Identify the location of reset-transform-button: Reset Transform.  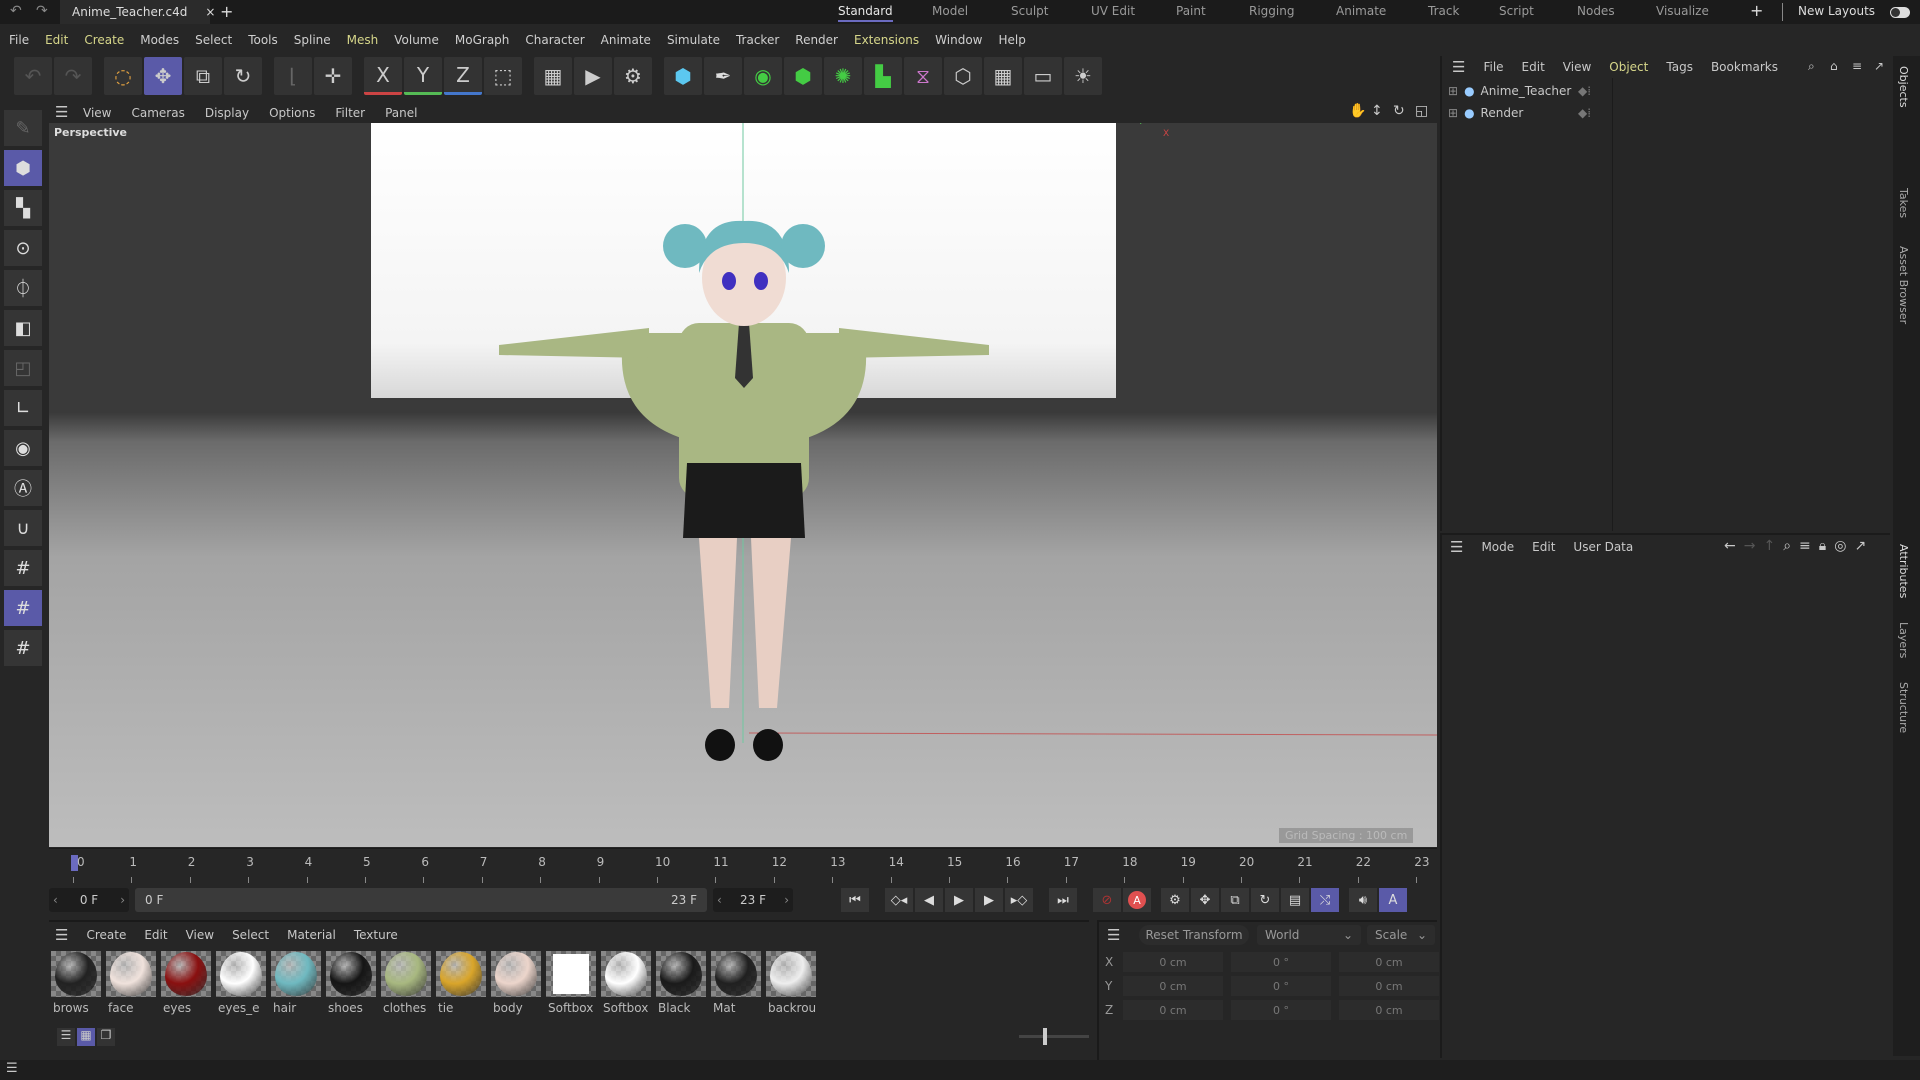
(1194, 935).